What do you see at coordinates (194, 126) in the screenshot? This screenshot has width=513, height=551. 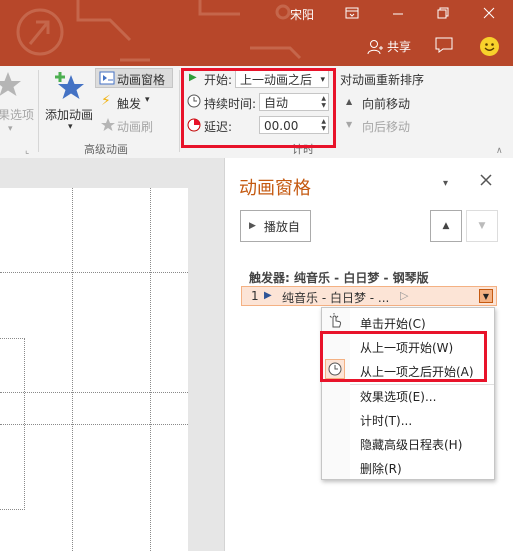 I see `delay-clock-icon` at bounding box center [194, 126].